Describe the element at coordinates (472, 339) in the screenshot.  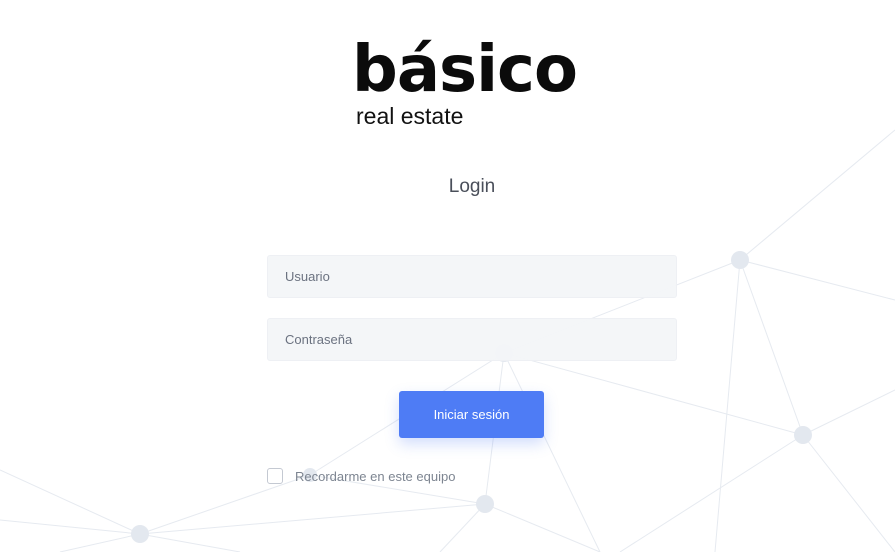
I see `password-field` at that location.